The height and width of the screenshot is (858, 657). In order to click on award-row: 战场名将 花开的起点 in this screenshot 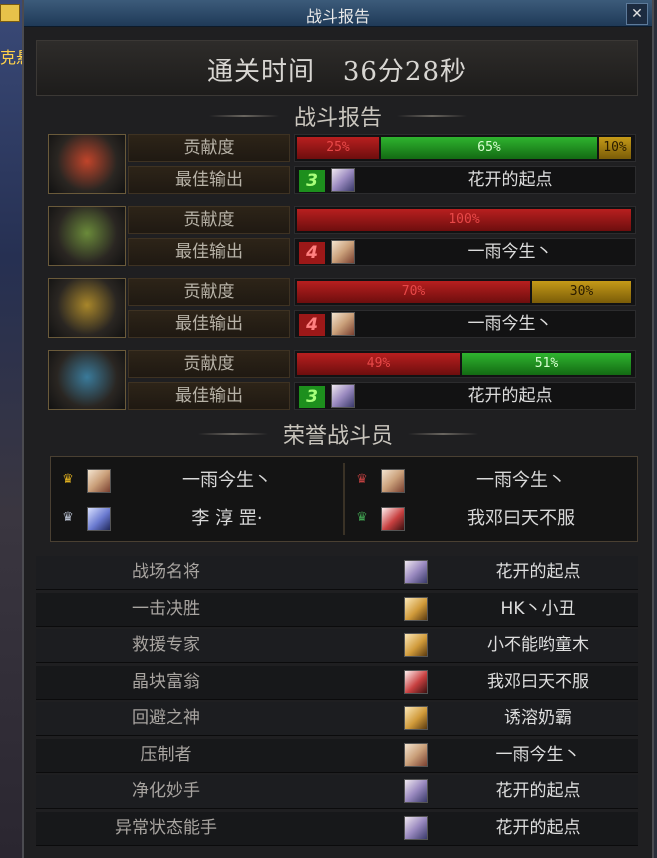, I will do `click(337, 573)`.